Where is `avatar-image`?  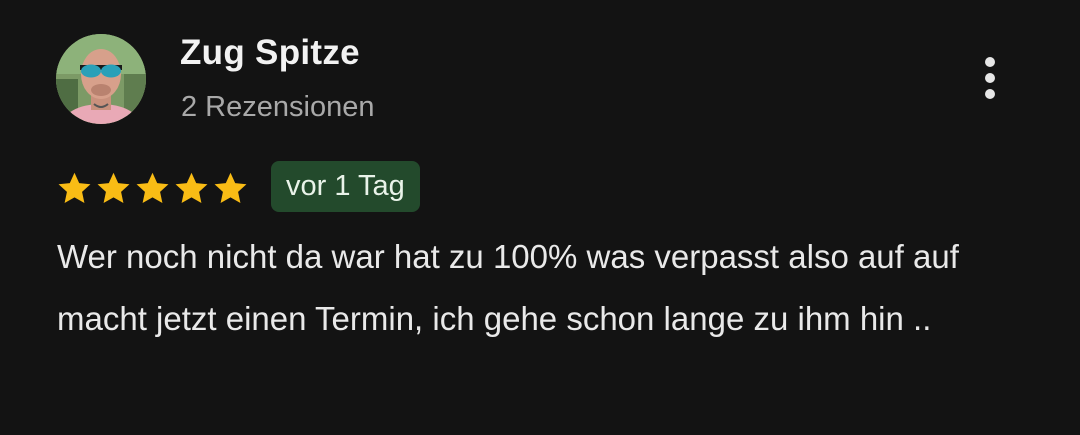
avatar-image is located at coordinates (101, 79).